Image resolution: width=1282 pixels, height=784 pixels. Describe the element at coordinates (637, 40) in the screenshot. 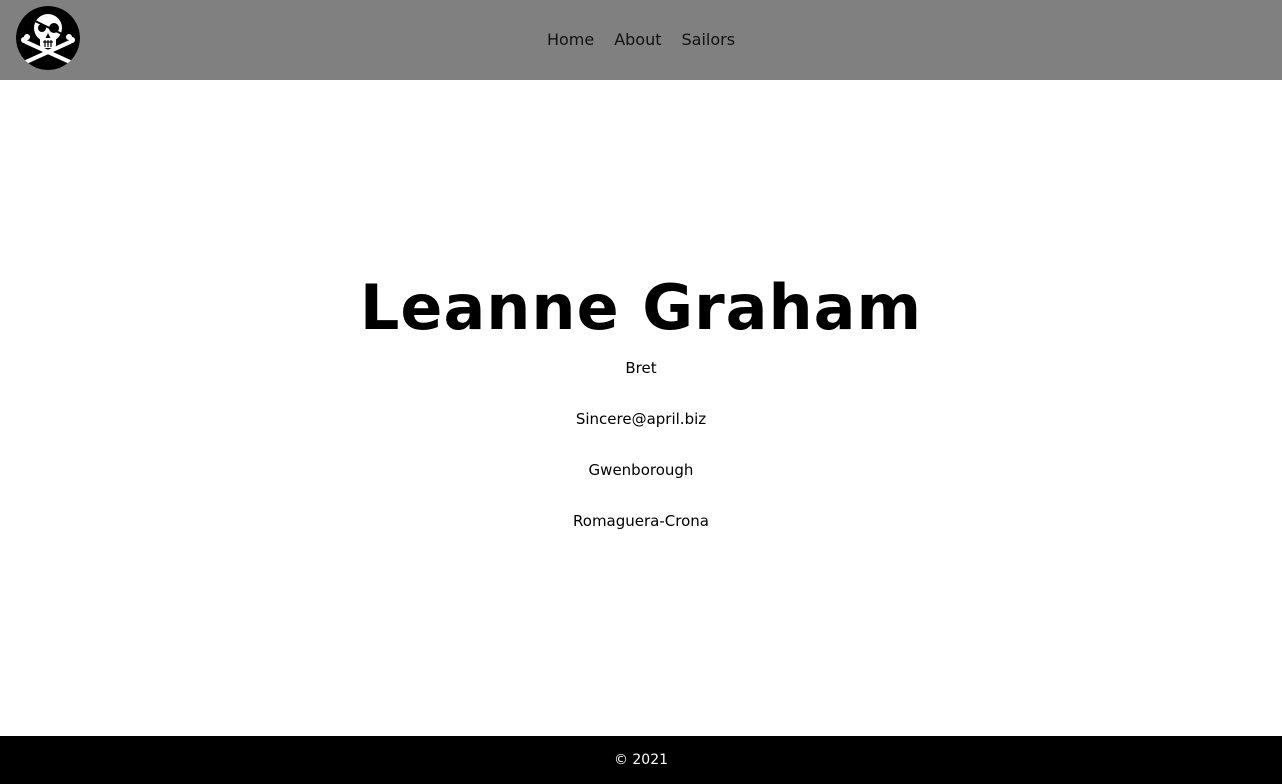

I see `nav-about-link: About` at that location.